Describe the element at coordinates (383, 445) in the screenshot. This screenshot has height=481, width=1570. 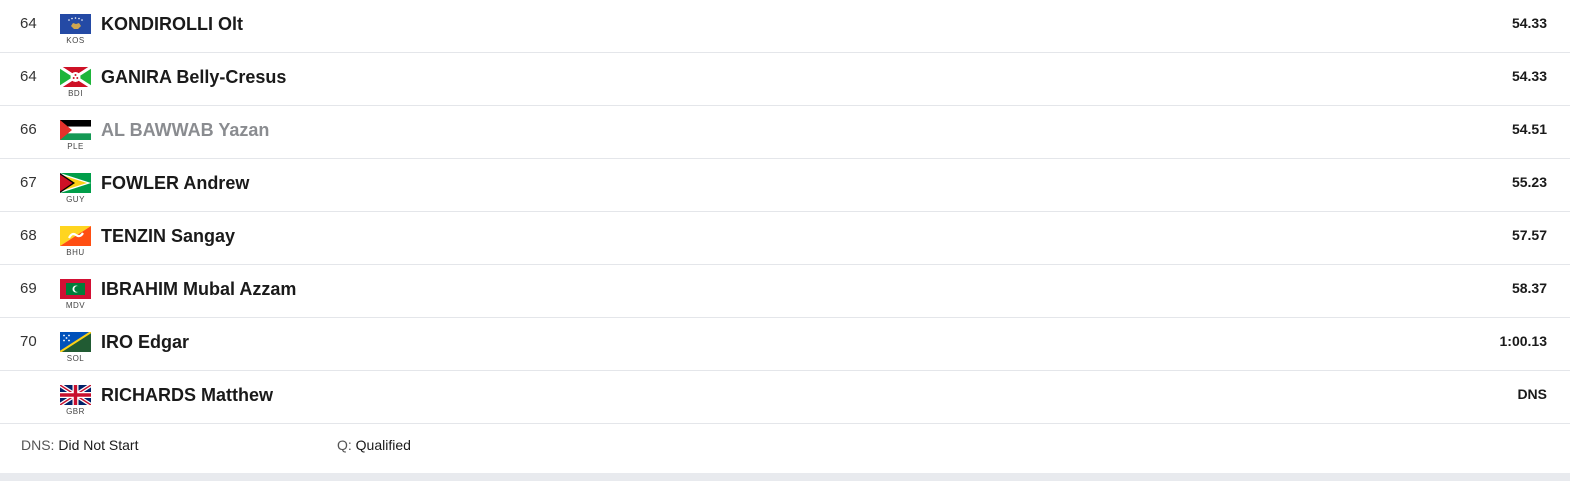
I see `legend-desc: Qualified` at that location.